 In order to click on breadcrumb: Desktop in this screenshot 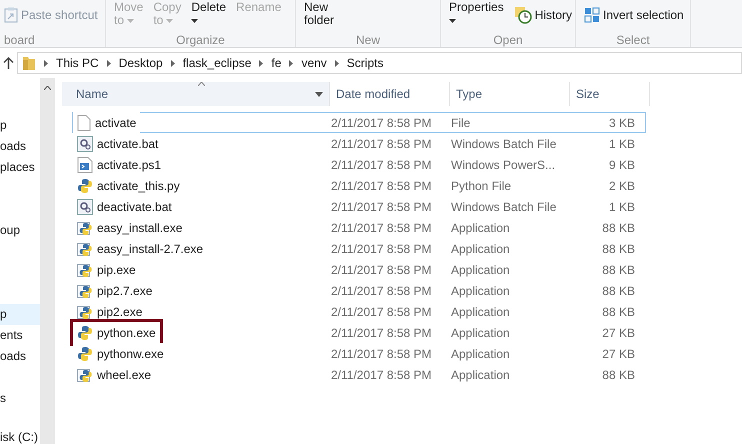, I will do `click(140, 63)`.